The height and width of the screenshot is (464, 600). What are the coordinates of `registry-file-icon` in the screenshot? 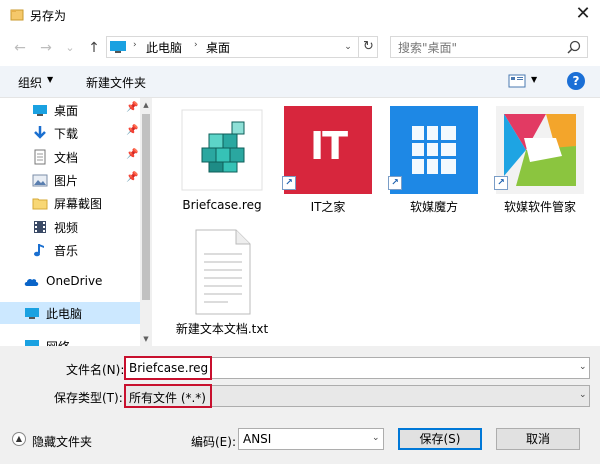 It's located at (222, 150).